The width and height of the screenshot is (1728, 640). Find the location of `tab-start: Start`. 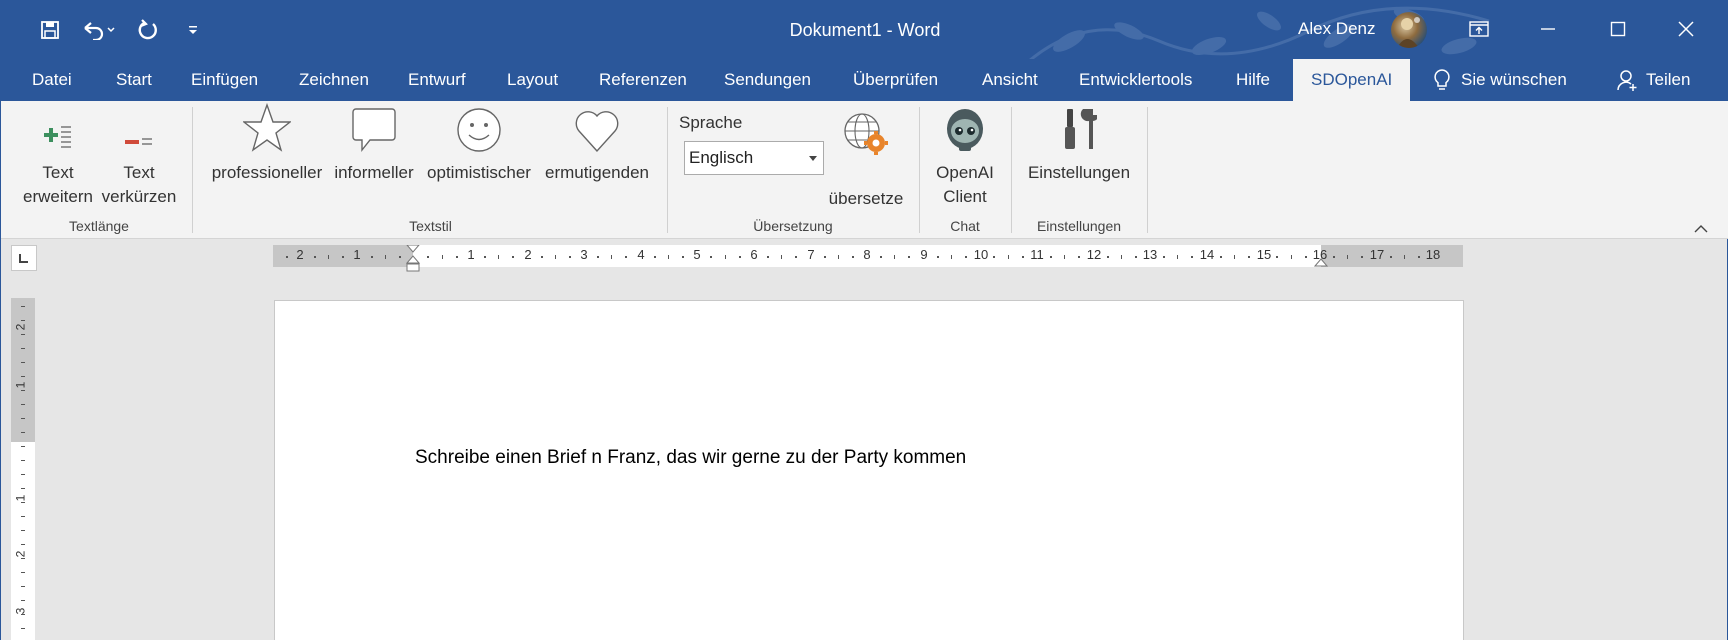

tab-start: Start is located at coordinates (134, 80).